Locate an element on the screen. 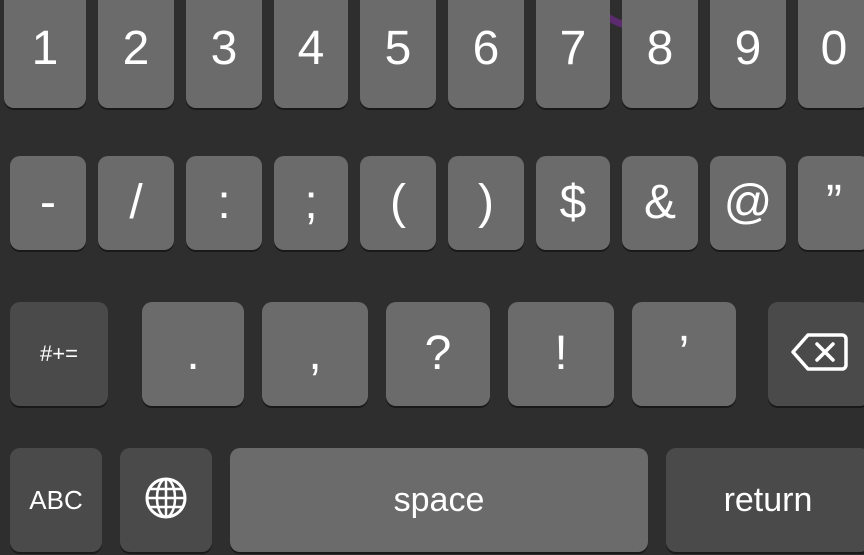 This screenshot has width=864, height=555. delete-key is located at coordinates (816, 354).